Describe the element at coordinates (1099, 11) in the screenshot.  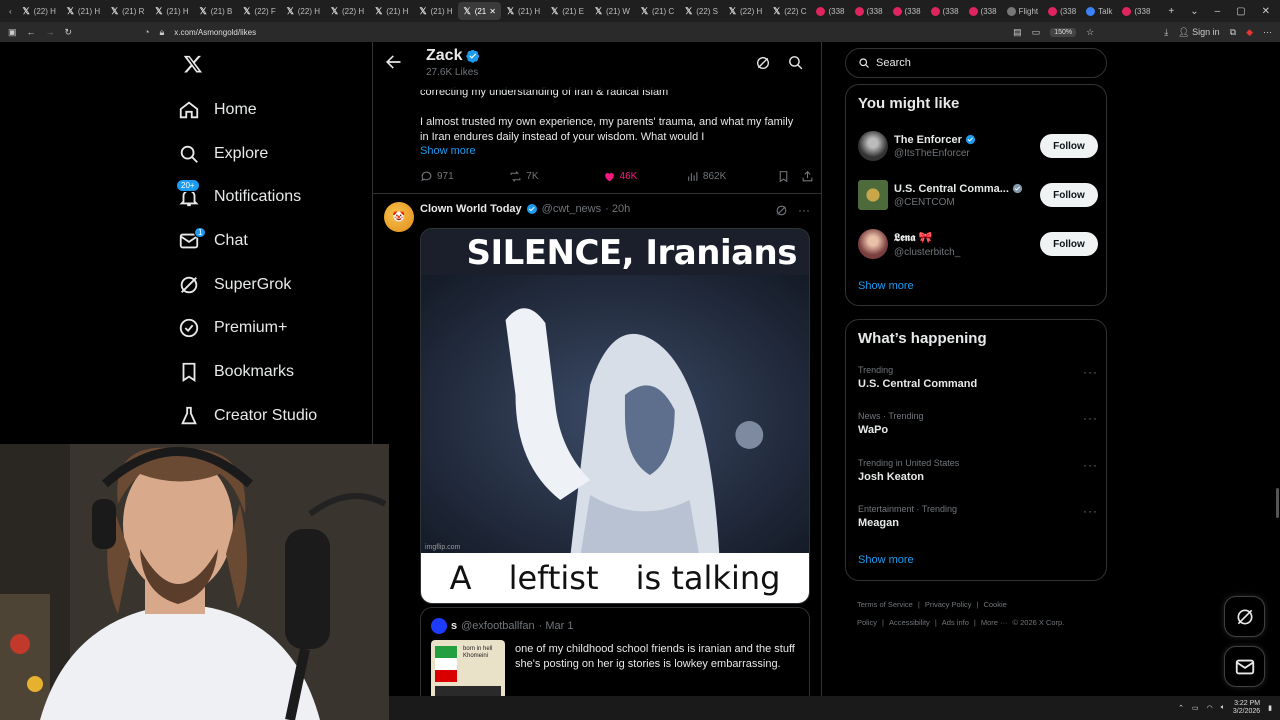
I see `browser-tab: Talk` at that location.